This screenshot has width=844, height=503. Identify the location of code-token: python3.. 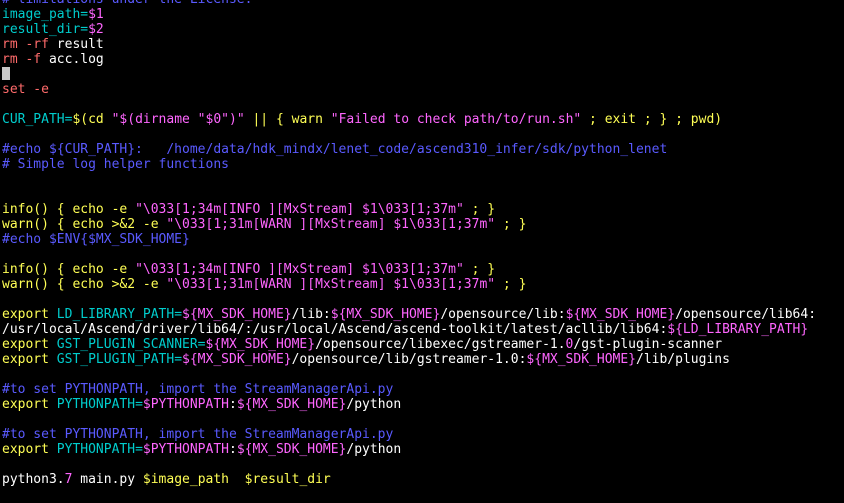
(33, 479).